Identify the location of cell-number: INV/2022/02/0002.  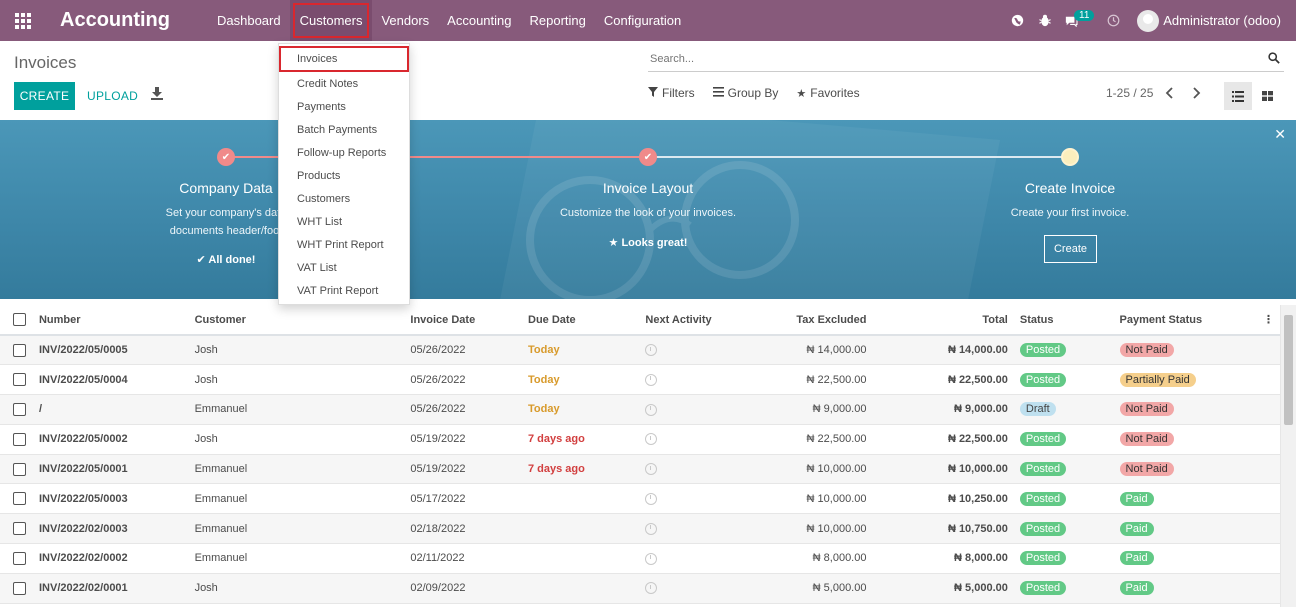
(110, 558).